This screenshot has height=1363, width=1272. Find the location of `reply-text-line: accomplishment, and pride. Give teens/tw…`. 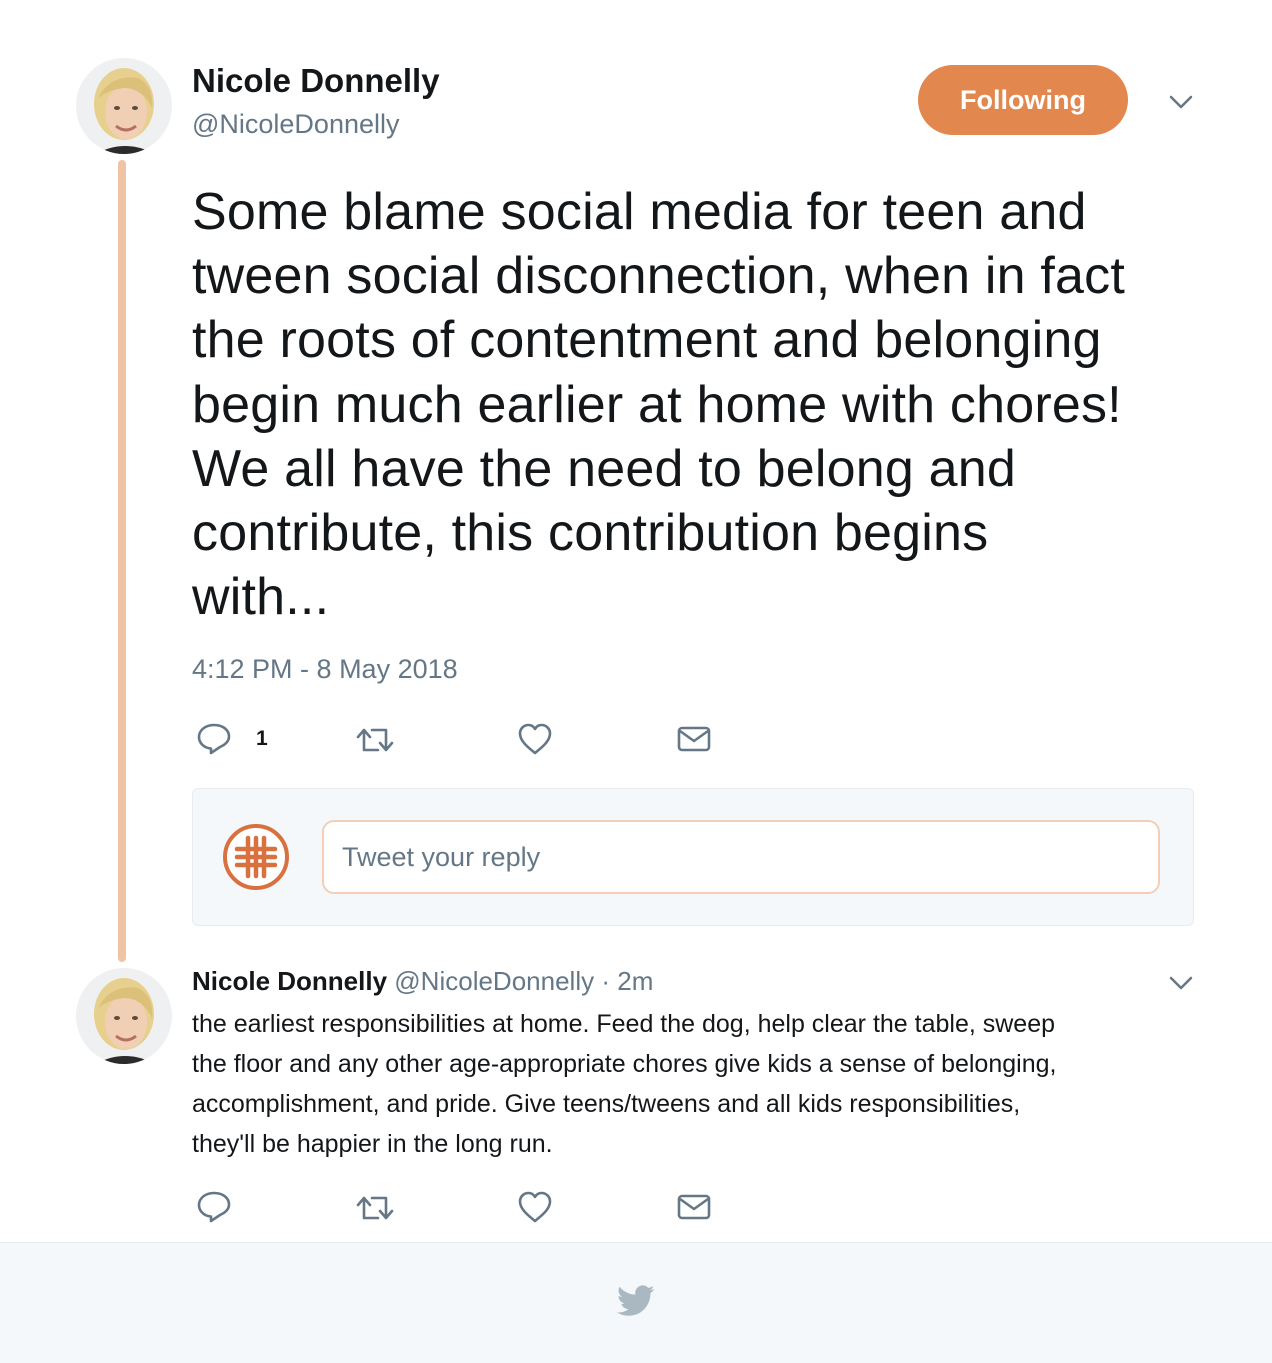

reply-text-line: accomplishment, and pride. Give teens/tw… is located at coordinates (606, 1104).